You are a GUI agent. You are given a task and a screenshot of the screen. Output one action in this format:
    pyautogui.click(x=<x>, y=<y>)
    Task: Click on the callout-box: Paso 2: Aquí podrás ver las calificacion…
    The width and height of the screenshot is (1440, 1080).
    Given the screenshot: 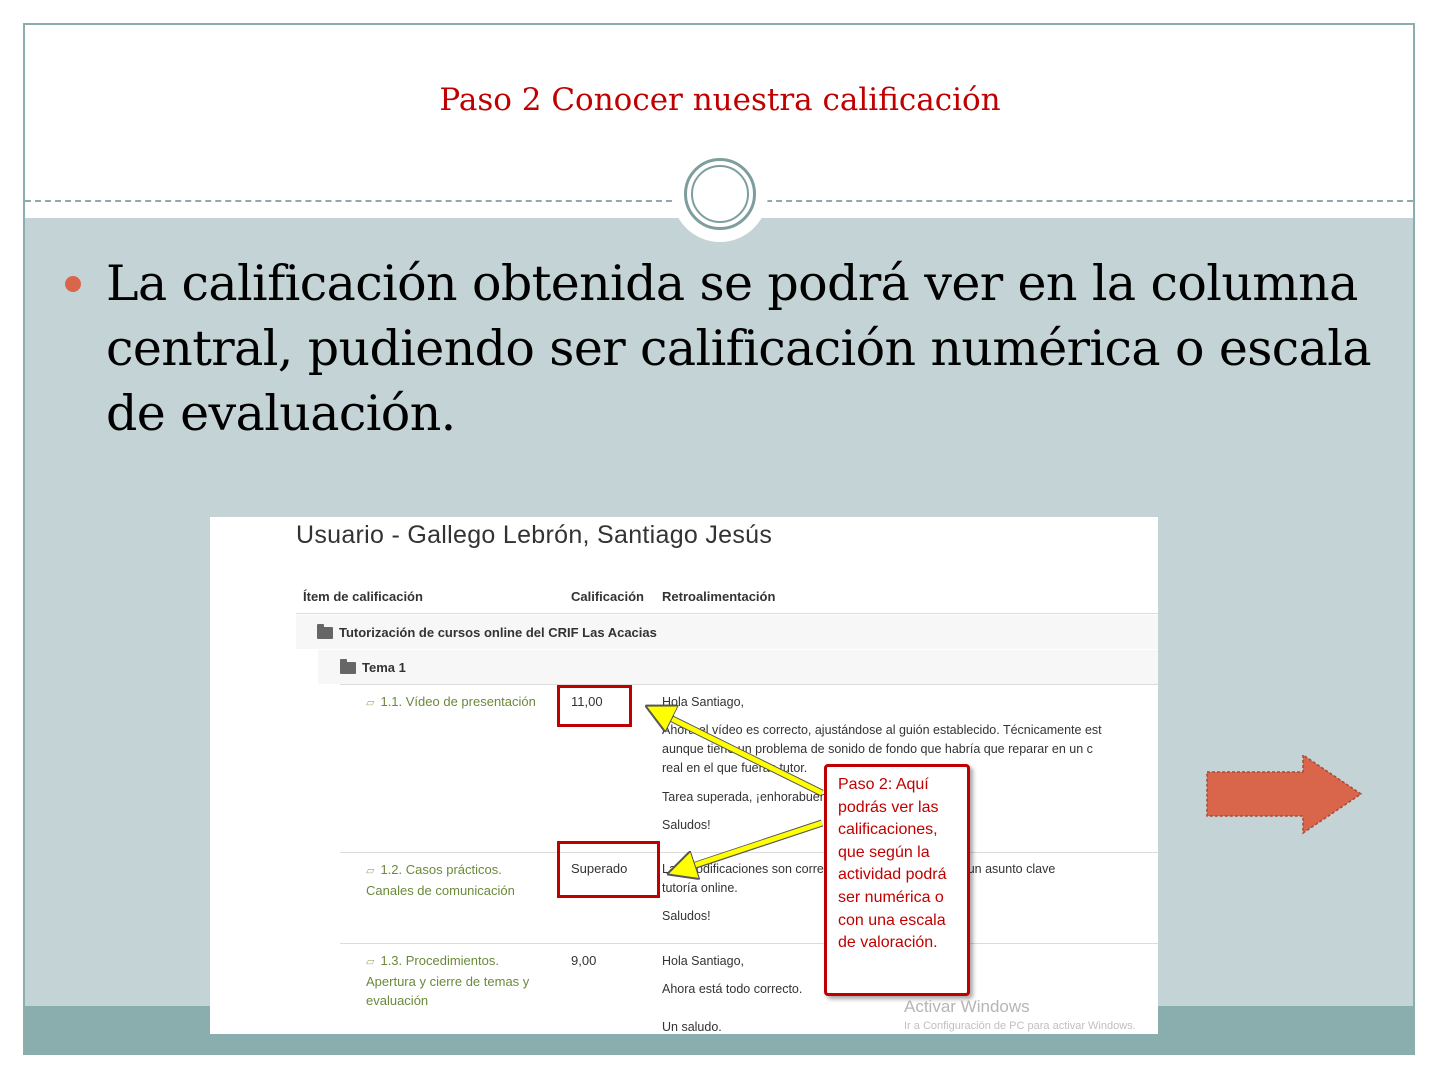 What is the action you would take?
    pyautogui.click(x=897, y=880)
    